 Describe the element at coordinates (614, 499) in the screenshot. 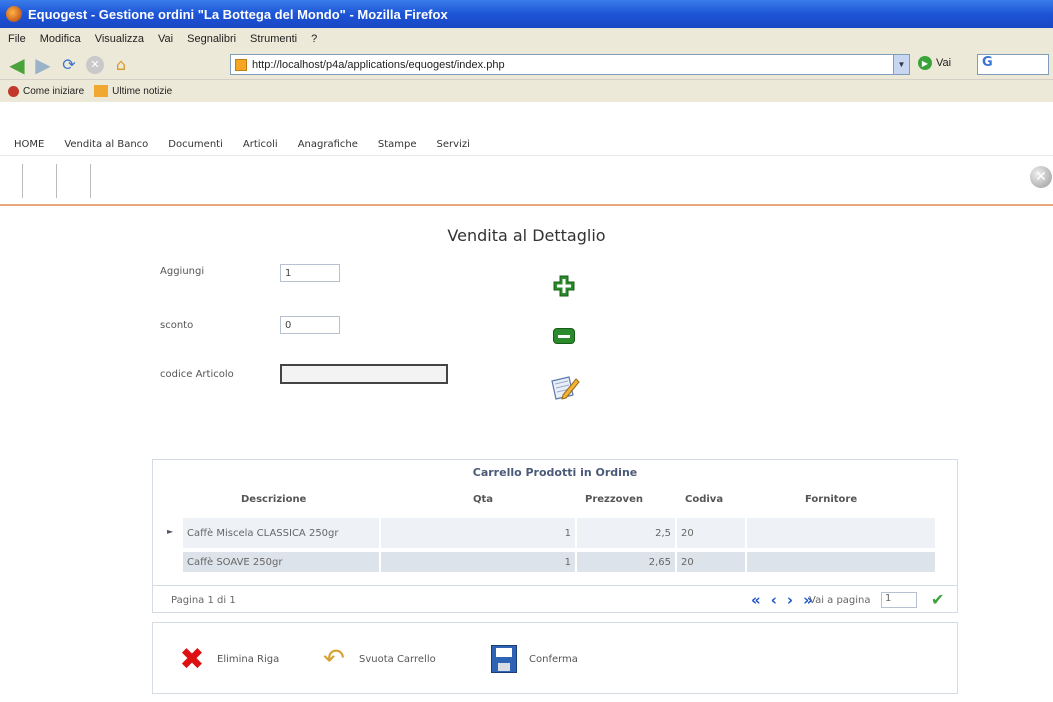

I see `col-prezzoven: Prezzoven` at that location.